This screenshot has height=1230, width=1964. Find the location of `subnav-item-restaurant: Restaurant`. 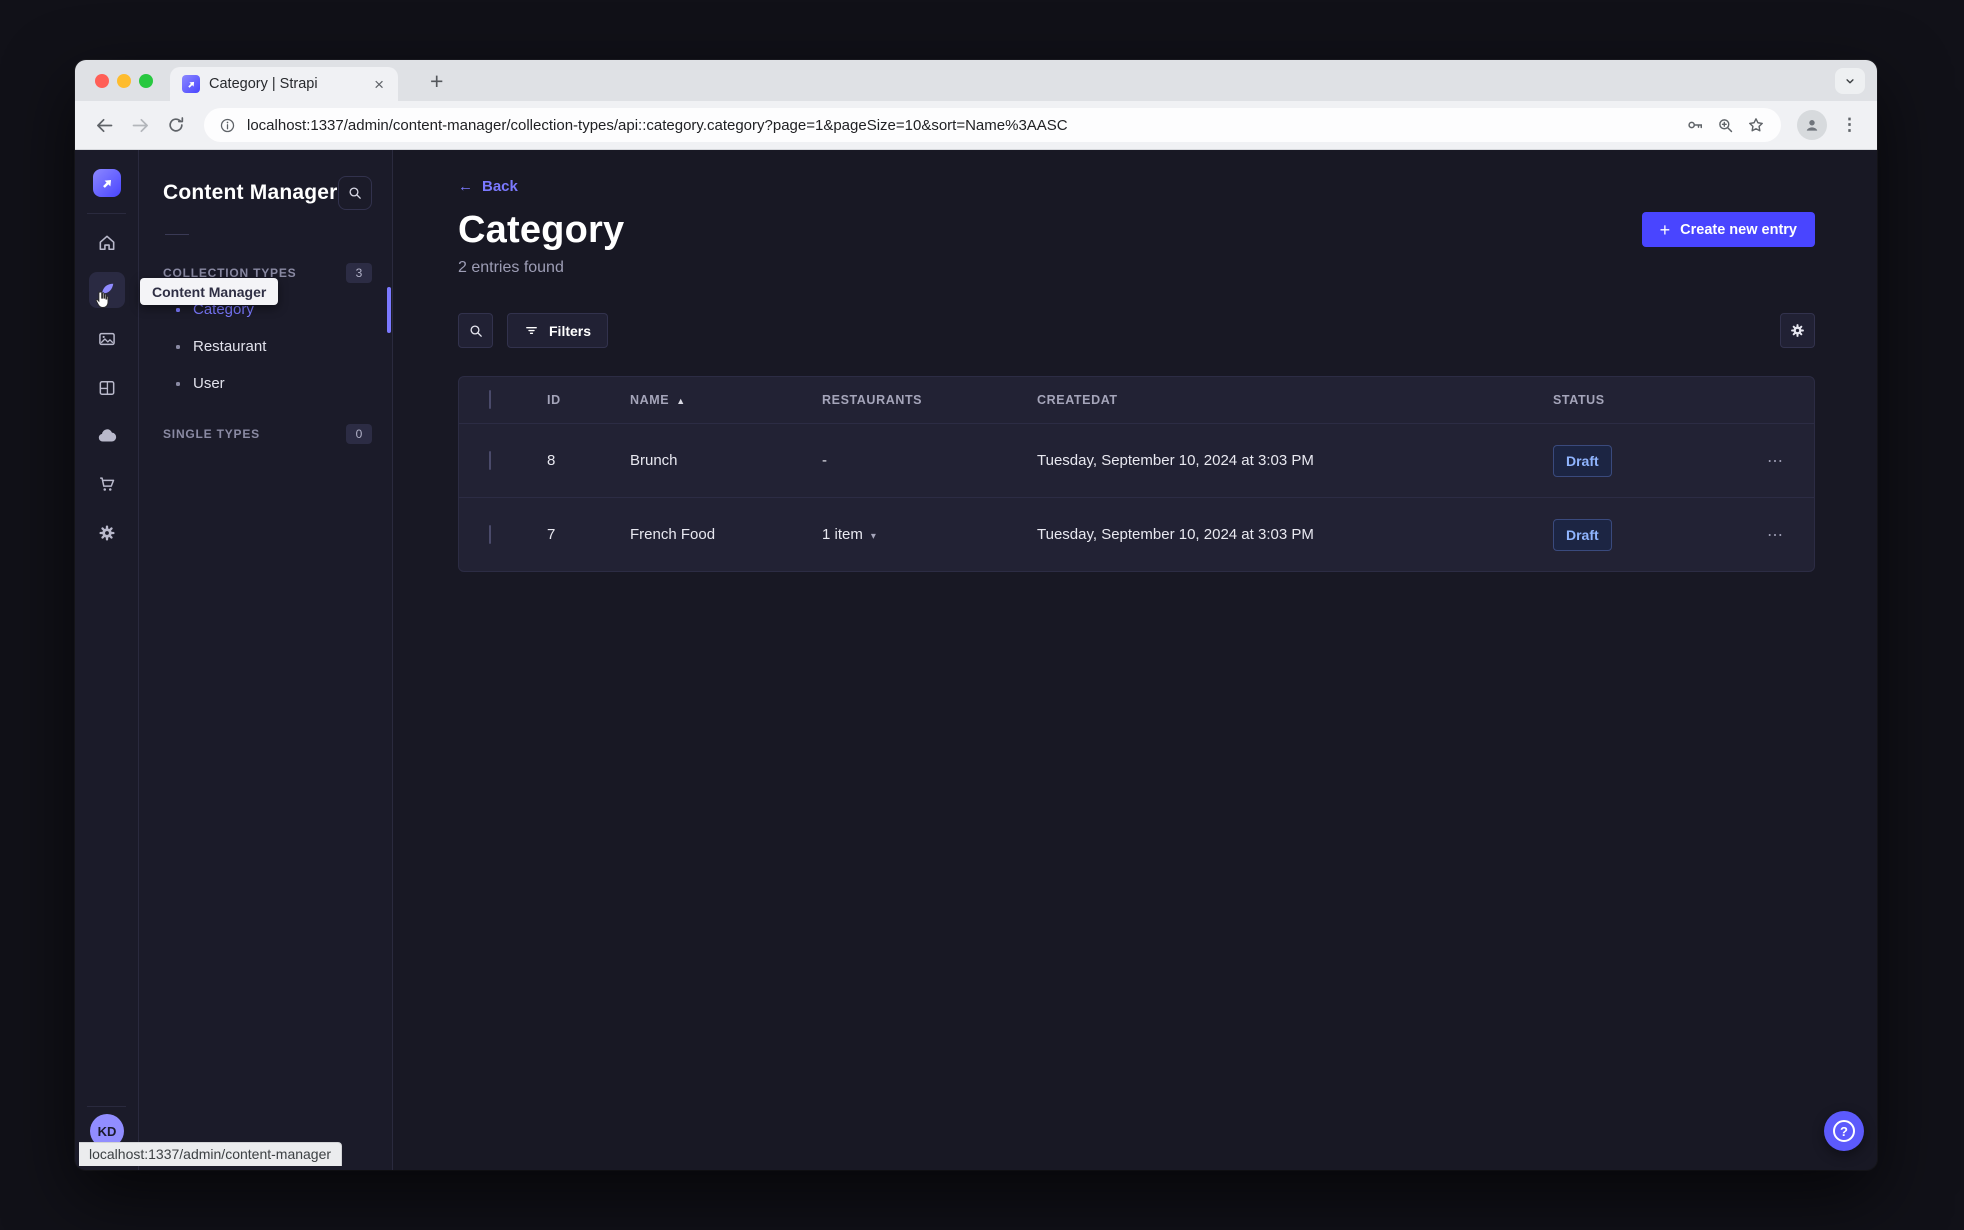

subnav-item-restaurant: Restaurant is located at coordinates (267, 346).